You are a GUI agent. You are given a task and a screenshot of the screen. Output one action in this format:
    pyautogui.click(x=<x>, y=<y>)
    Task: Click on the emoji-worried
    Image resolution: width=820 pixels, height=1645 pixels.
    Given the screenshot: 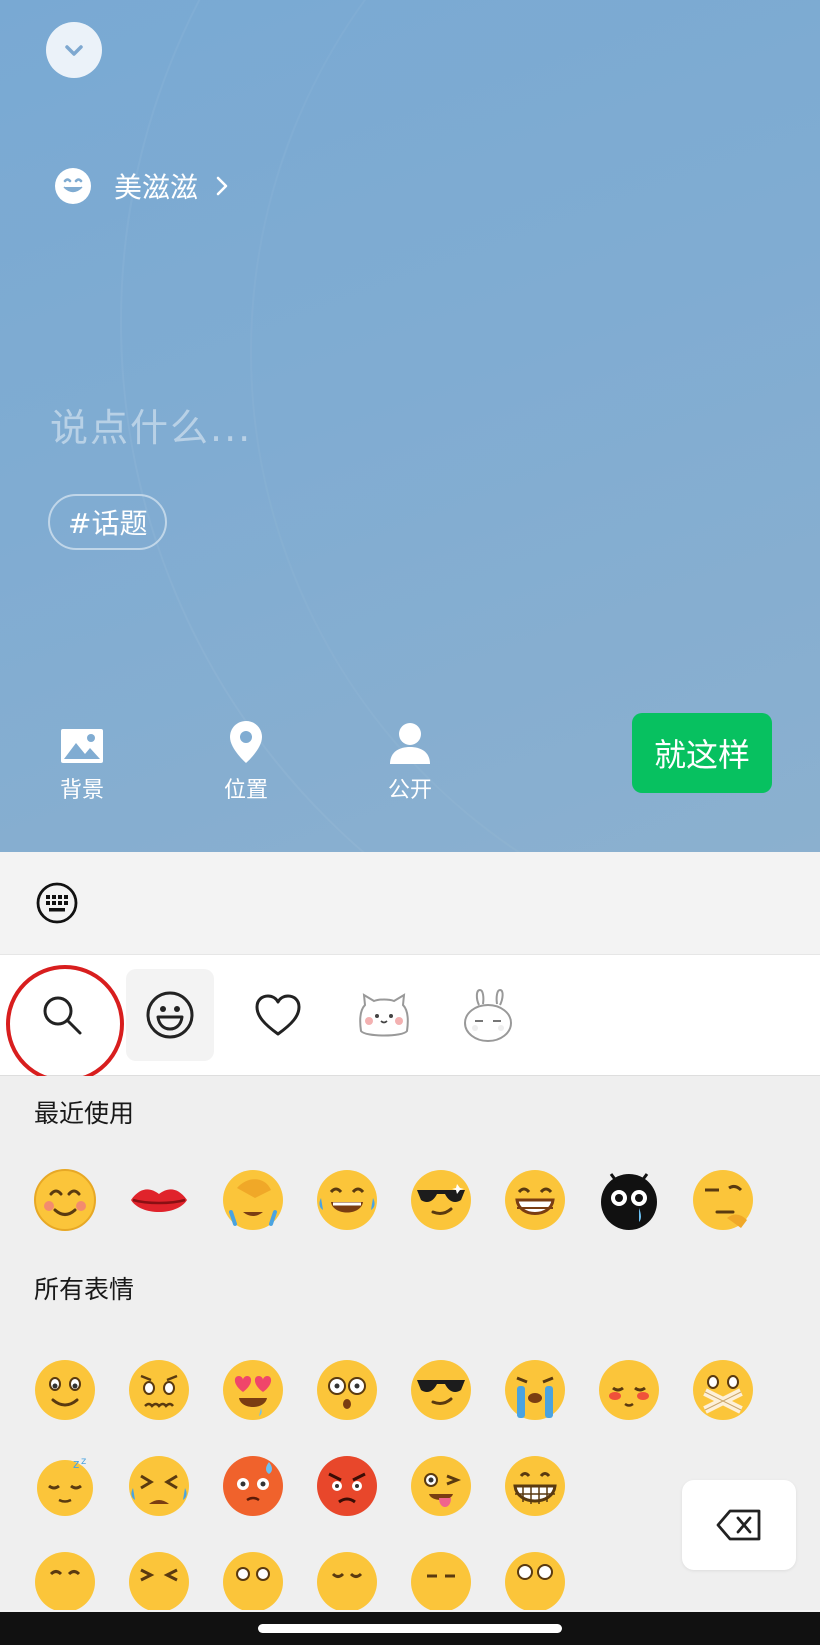 What is the action you would take?
    pyautogui.click(x=159, y=1390)
    